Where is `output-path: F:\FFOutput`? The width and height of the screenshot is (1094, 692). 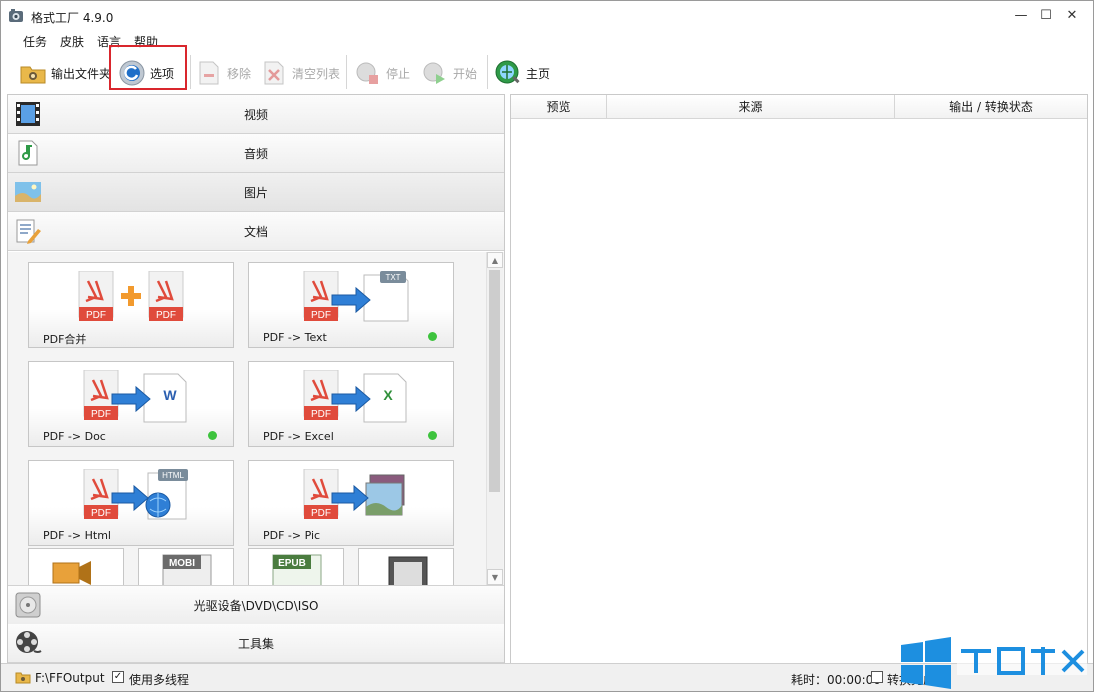
output-path: F:\FFOutput is located at coordinates (70, 678).